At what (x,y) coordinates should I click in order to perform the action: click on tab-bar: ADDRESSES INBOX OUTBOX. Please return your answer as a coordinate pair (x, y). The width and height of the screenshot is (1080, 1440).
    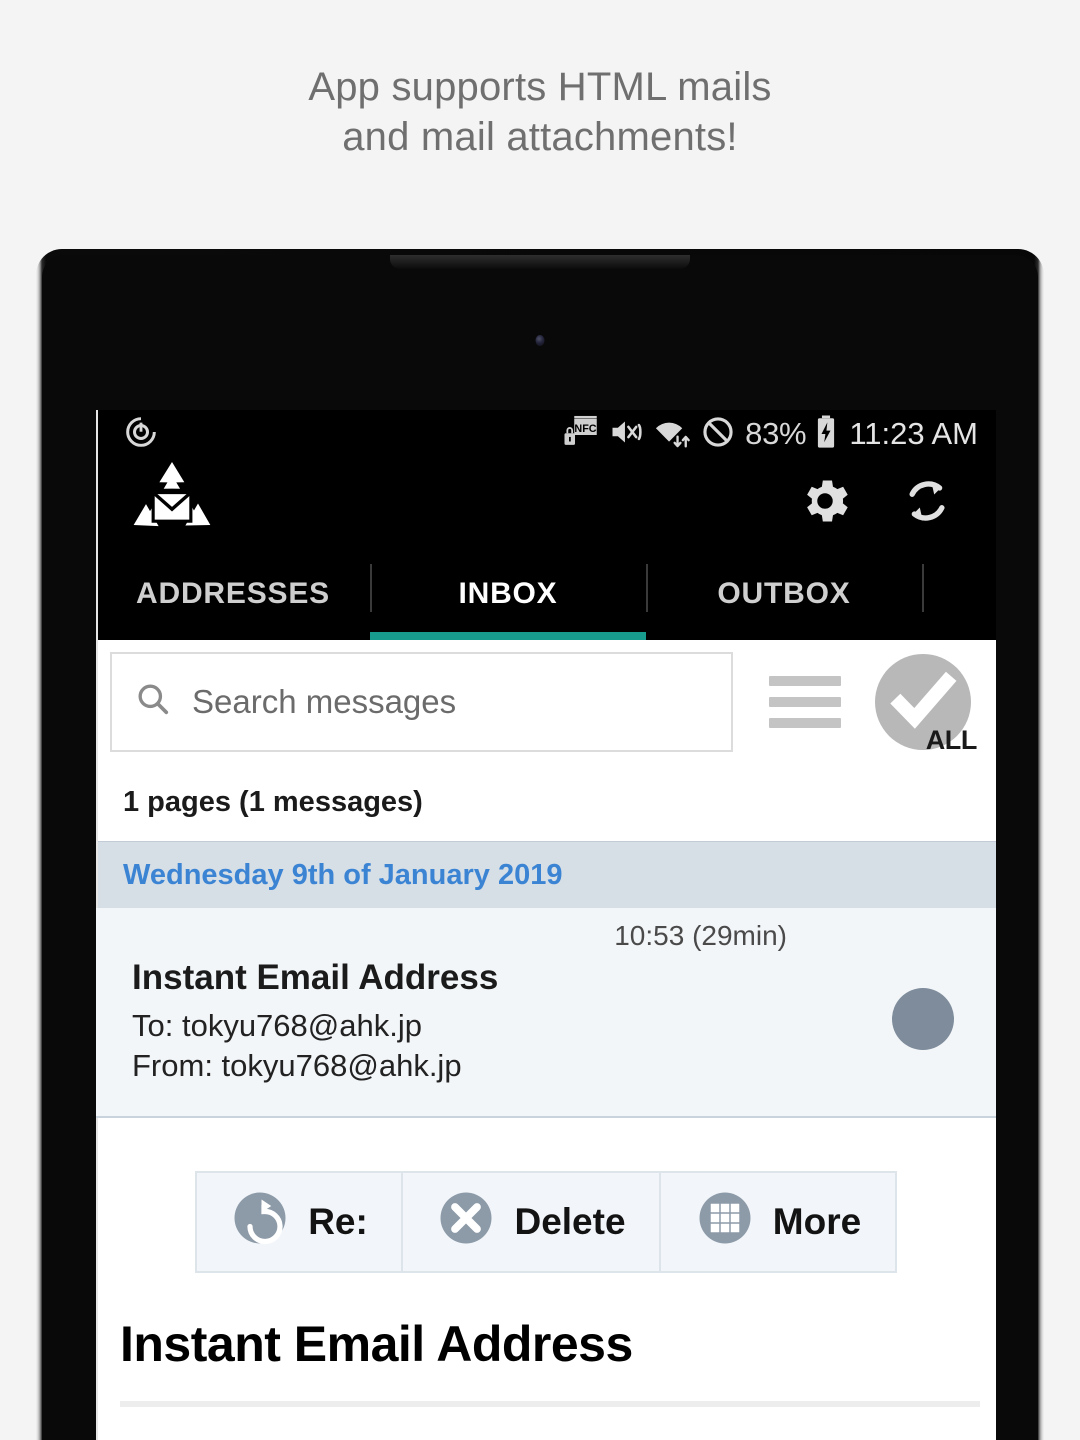
    Looking at the image, I should click on (546, 594).